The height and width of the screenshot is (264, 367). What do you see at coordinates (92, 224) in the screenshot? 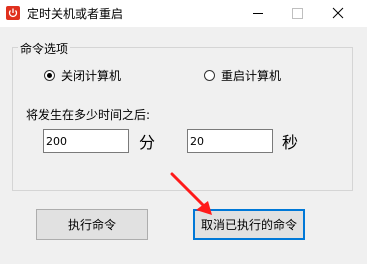
I see `execute-button: 执行命令` at bounding box center [92, 224].